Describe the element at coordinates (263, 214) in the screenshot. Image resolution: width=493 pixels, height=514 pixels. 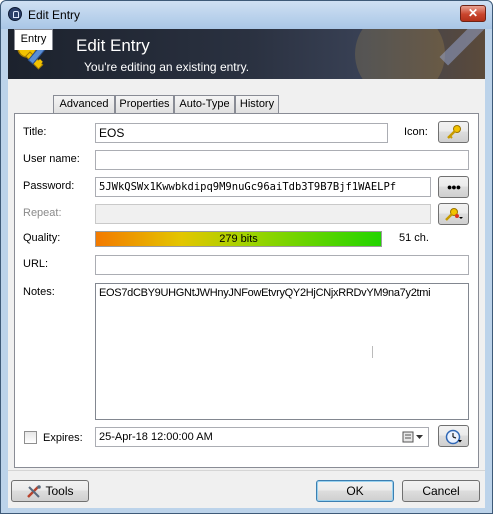
I see `repeat-password-input` at that location.